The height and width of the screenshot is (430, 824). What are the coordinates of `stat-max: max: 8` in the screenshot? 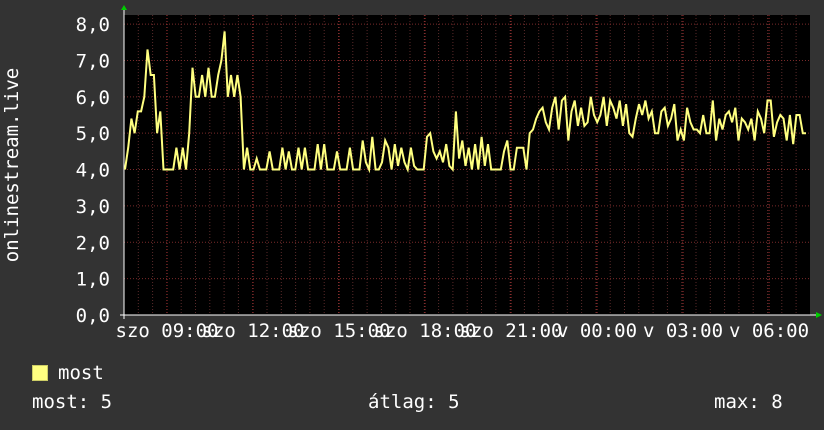 It's located at (748, 402).